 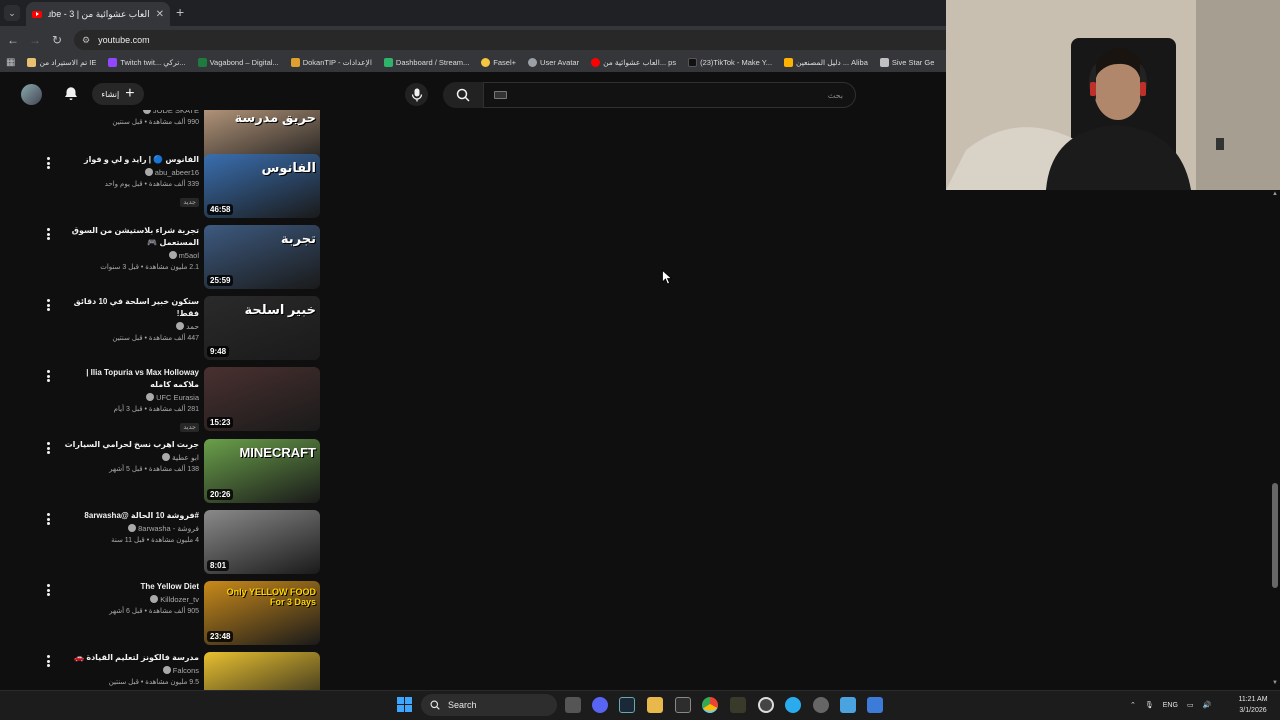 I want to click on bookmark-item: العاب عشوائية من... ps, so click(x=633, y=62).